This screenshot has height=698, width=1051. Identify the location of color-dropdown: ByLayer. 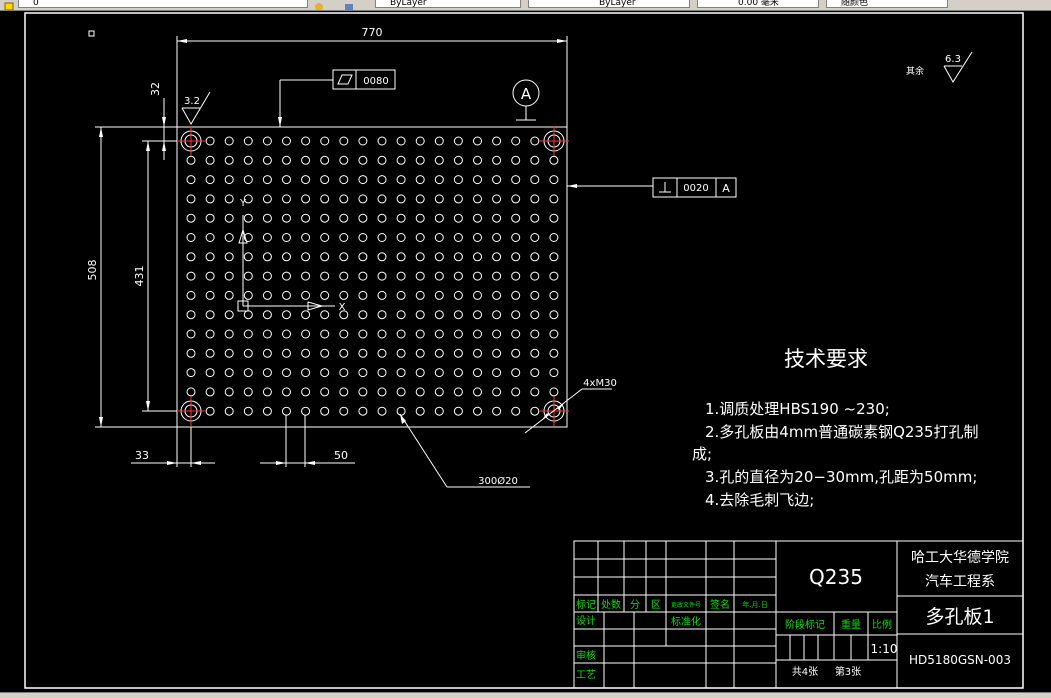
(448, 4).